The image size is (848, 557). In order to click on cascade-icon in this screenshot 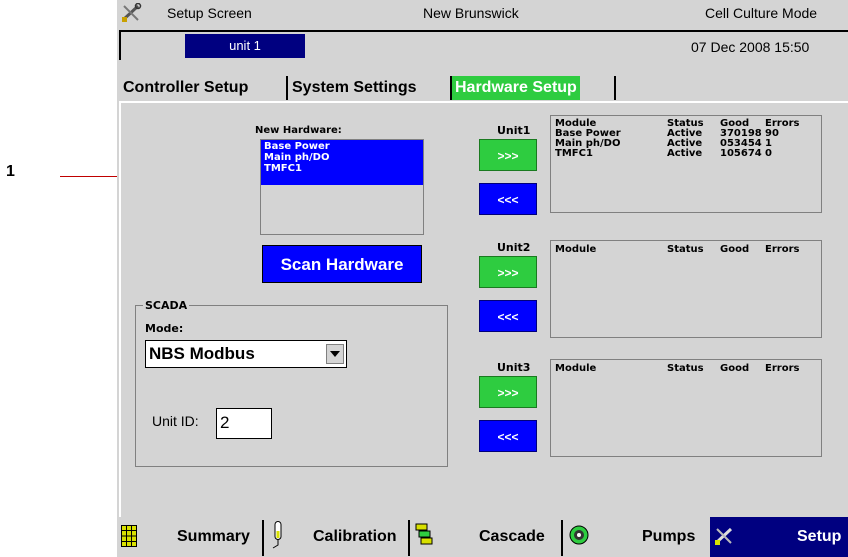, I will do `click(424, 534)`.